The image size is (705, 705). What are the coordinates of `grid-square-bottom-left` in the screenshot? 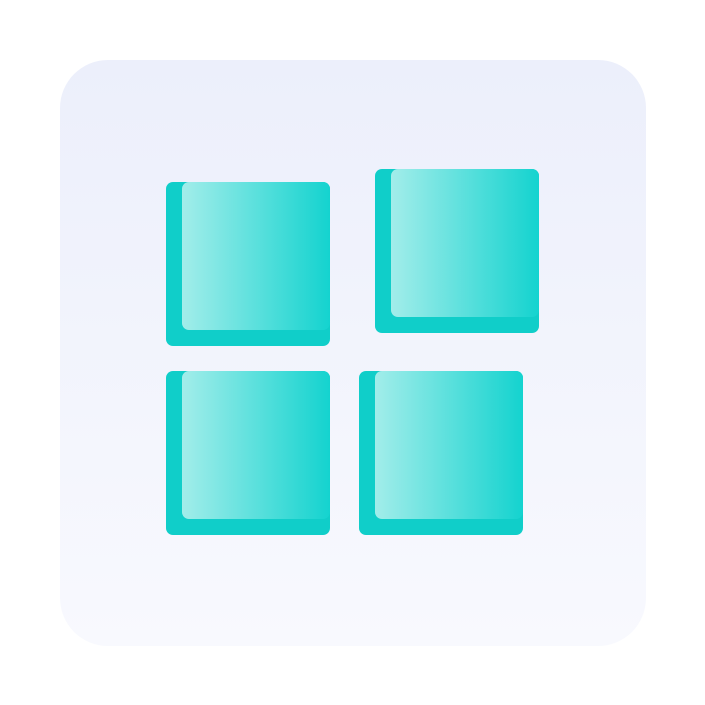 It's located at (248, 453).